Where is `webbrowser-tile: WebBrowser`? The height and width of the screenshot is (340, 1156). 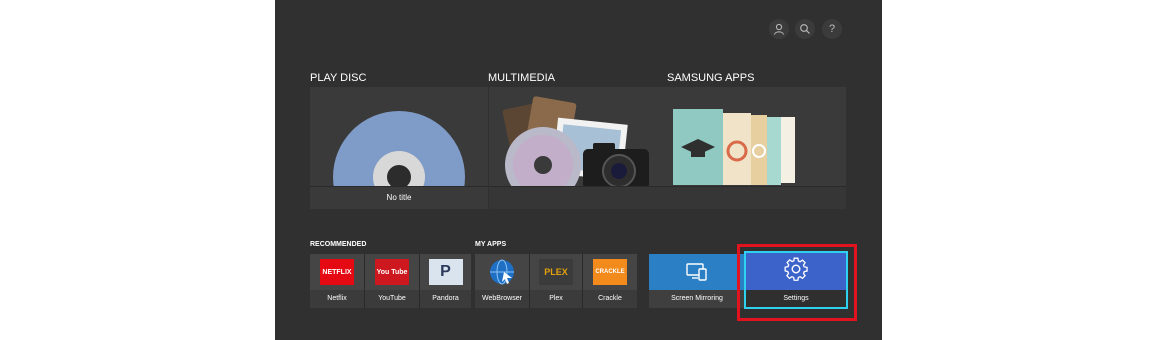
webbrowser-tile: WebBrowser is located at coordinates (502, 281).